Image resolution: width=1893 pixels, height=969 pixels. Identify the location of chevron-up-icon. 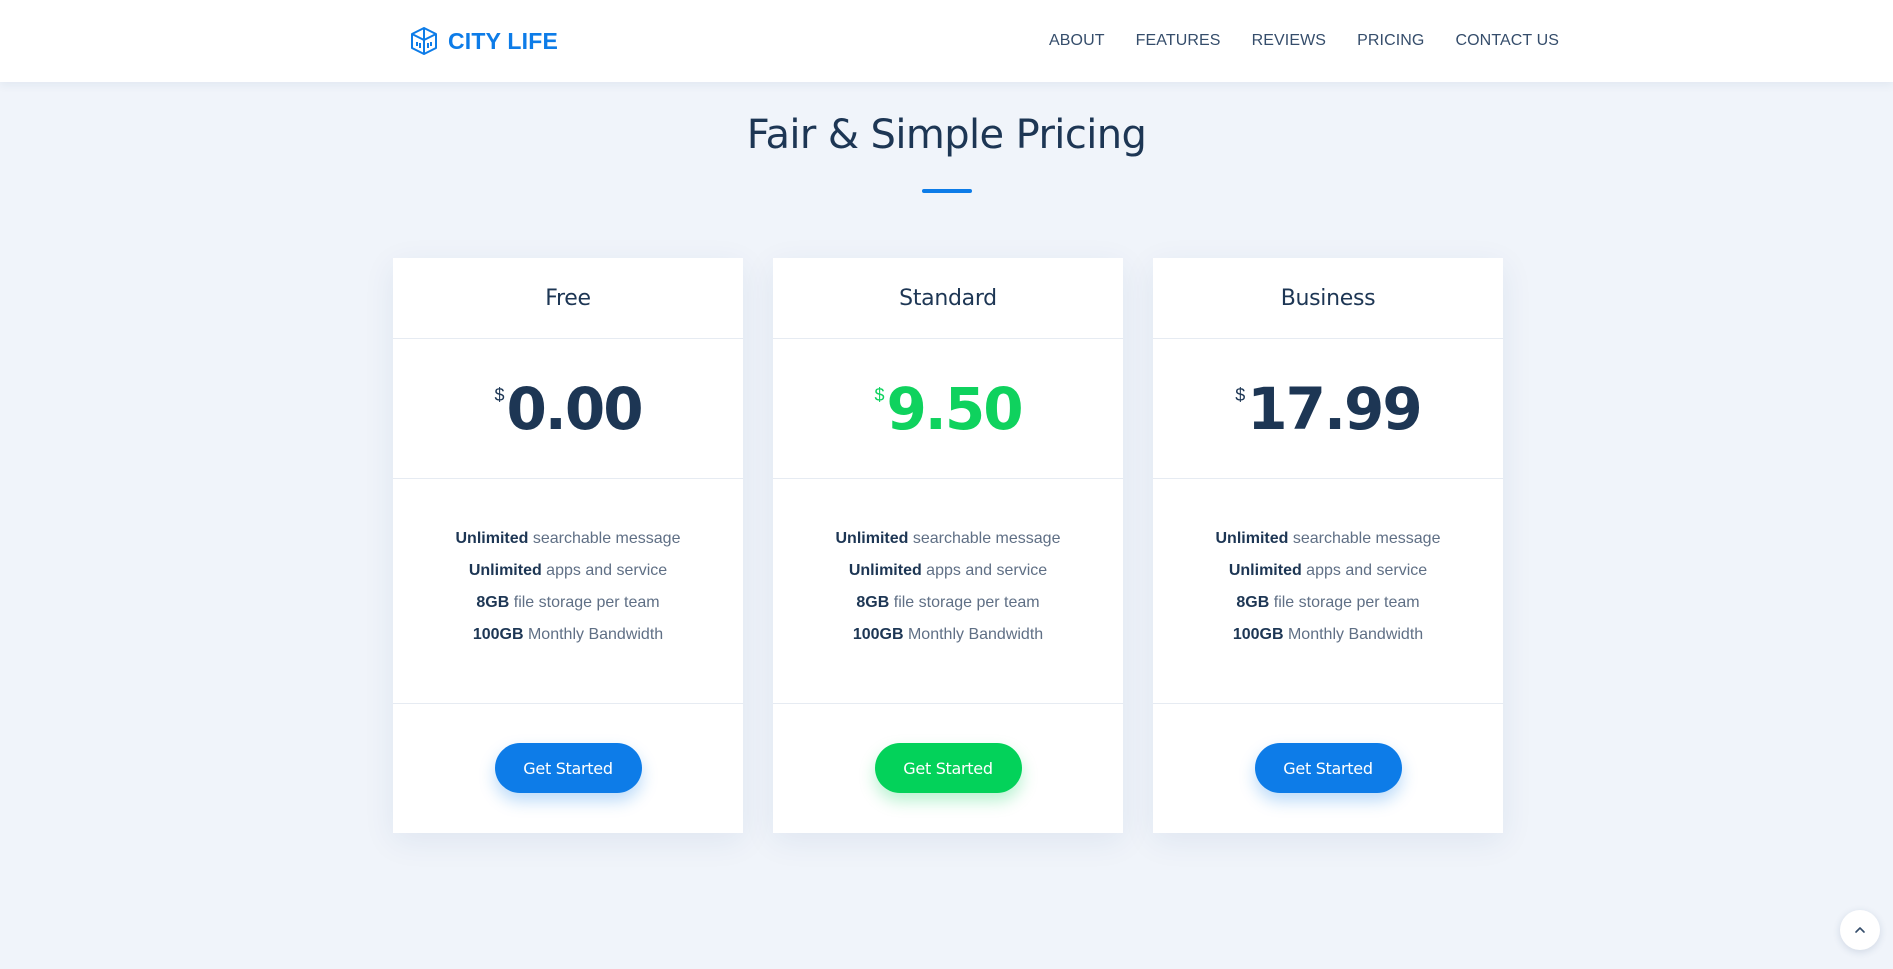
(1860, 930).